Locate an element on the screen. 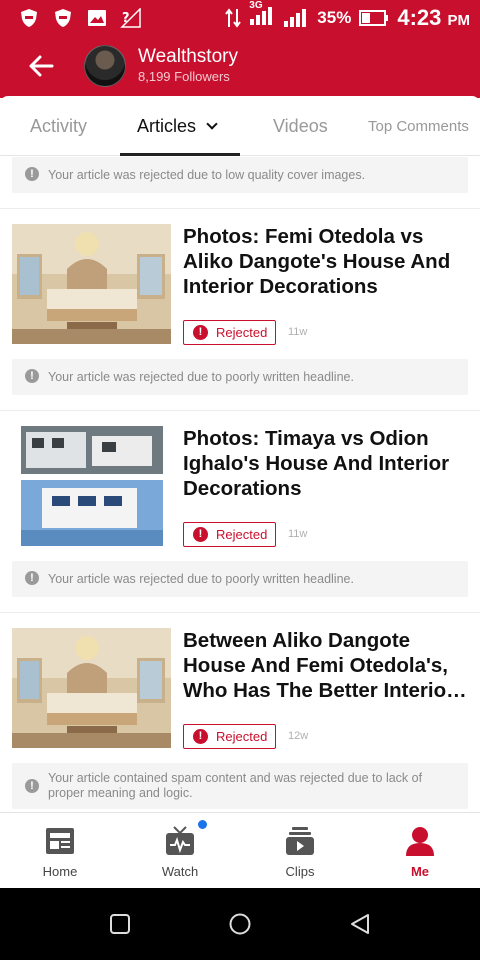  notification-dot is located at coordinates (202, 824).